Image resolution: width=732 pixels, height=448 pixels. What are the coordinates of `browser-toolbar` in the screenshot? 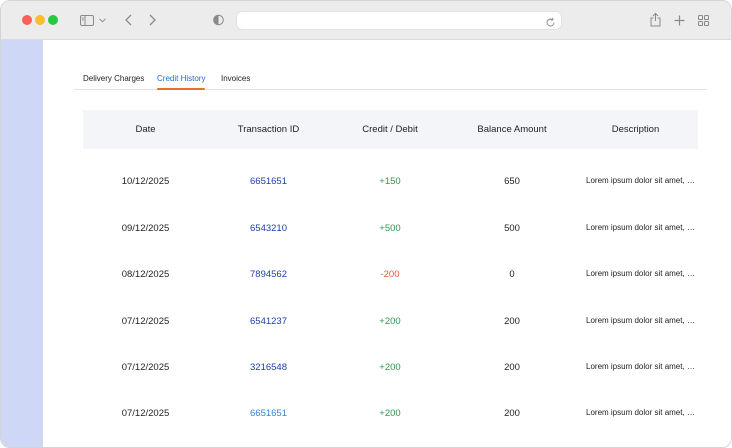 It's located at (366, 20).